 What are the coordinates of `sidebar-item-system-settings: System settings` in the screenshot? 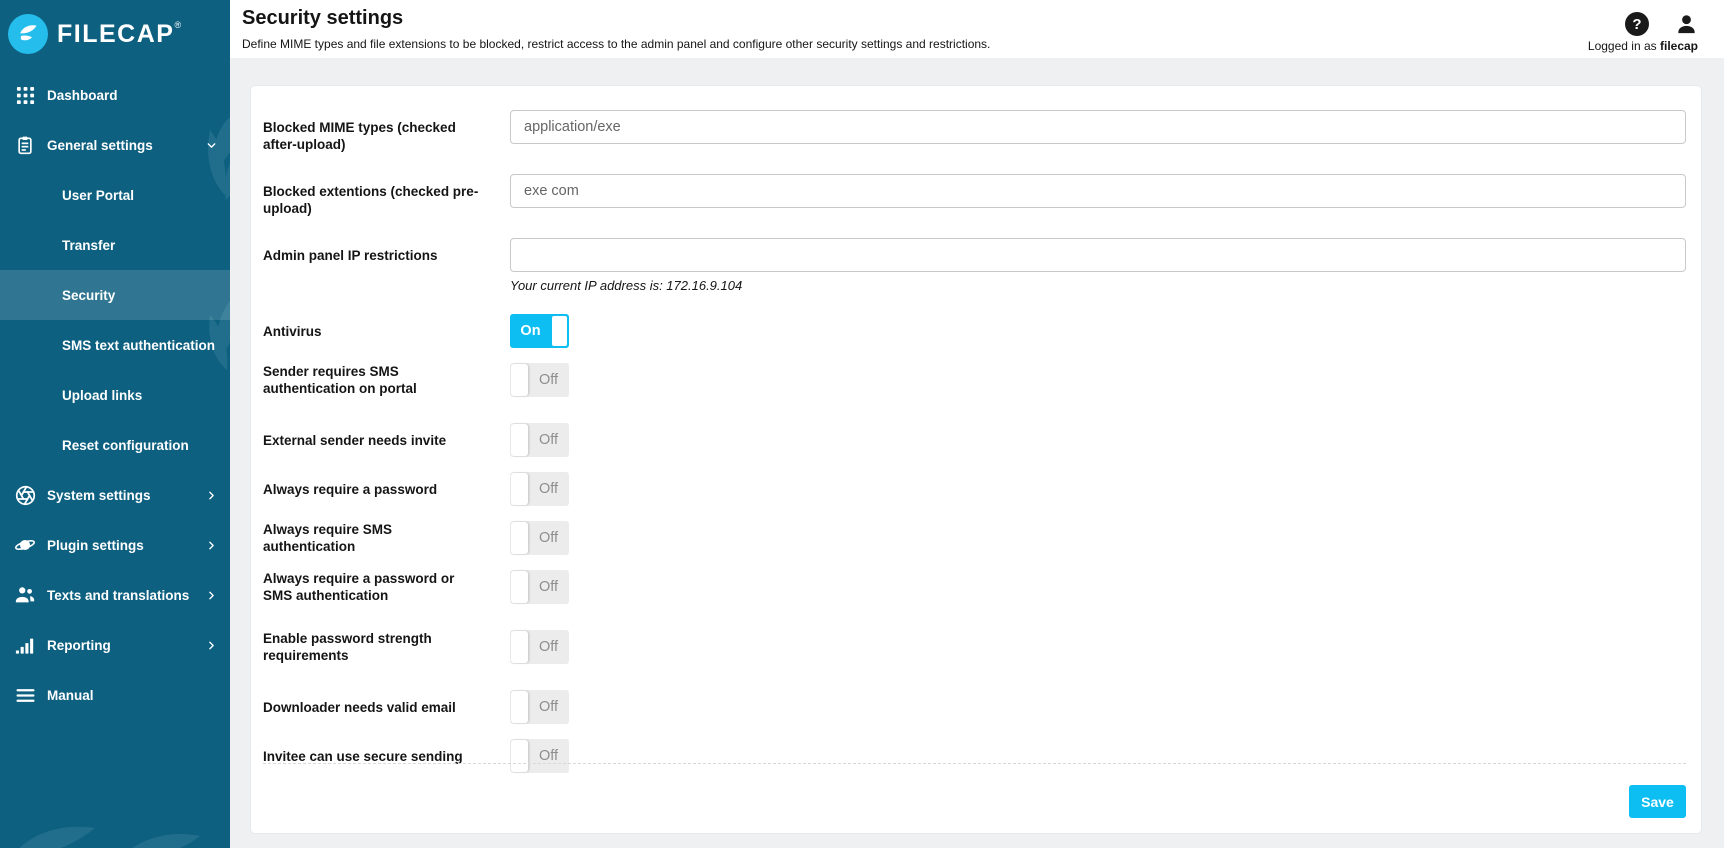 It's located at (115, 495).